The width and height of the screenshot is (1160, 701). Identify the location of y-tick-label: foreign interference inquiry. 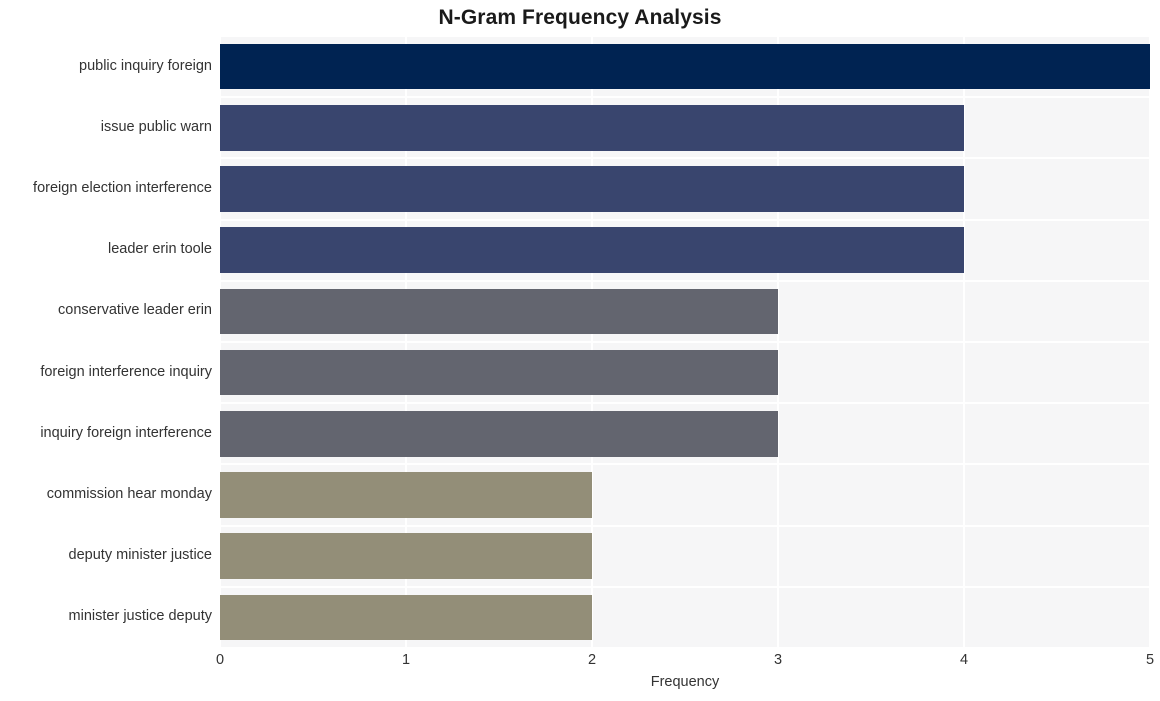
(126, 371).